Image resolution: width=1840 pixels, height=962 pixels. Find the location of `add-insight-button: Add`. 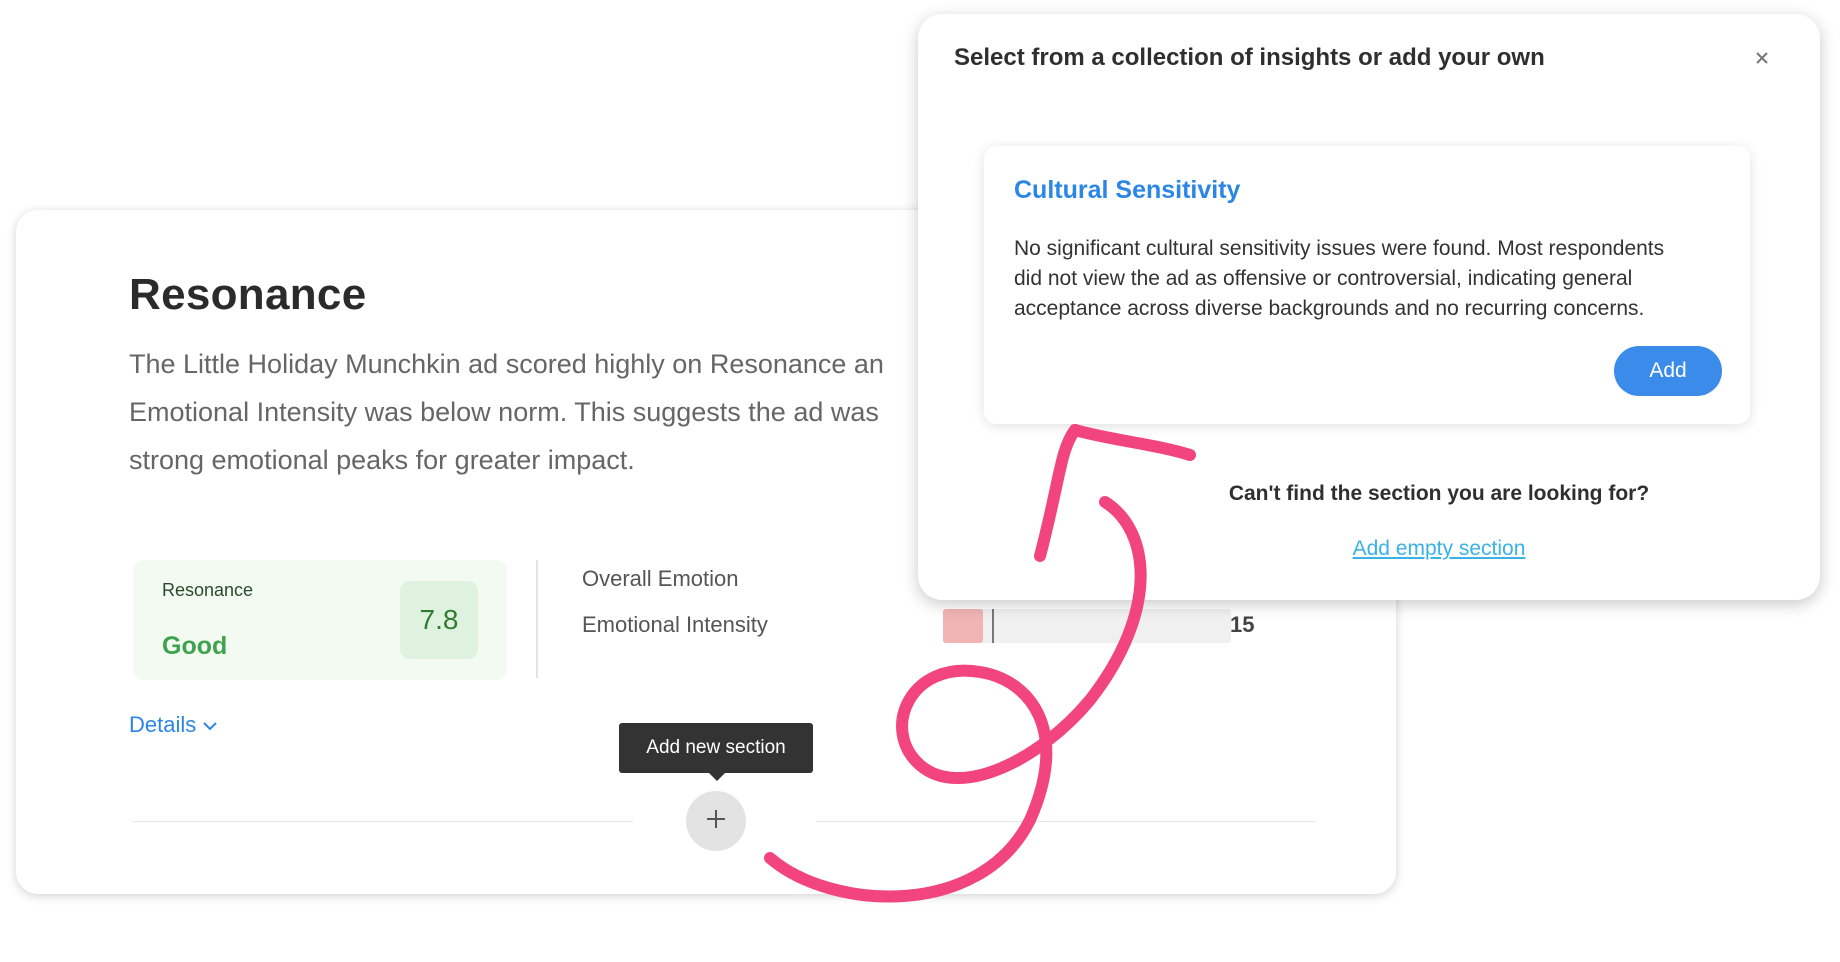

add-insight-button: Add is located at coordinates (1668, 371).